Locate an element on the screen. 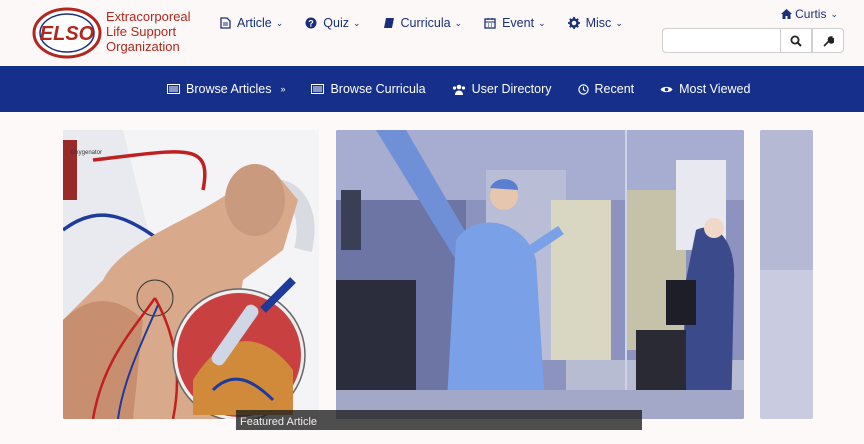  slide-caption: Featured Article is located at coordinates (439, 420).